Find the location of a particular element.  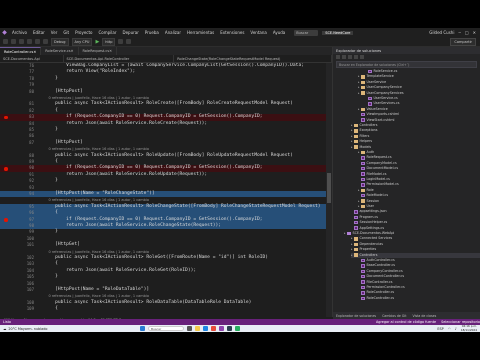

undo-icon is located at coordinates (37, 41).